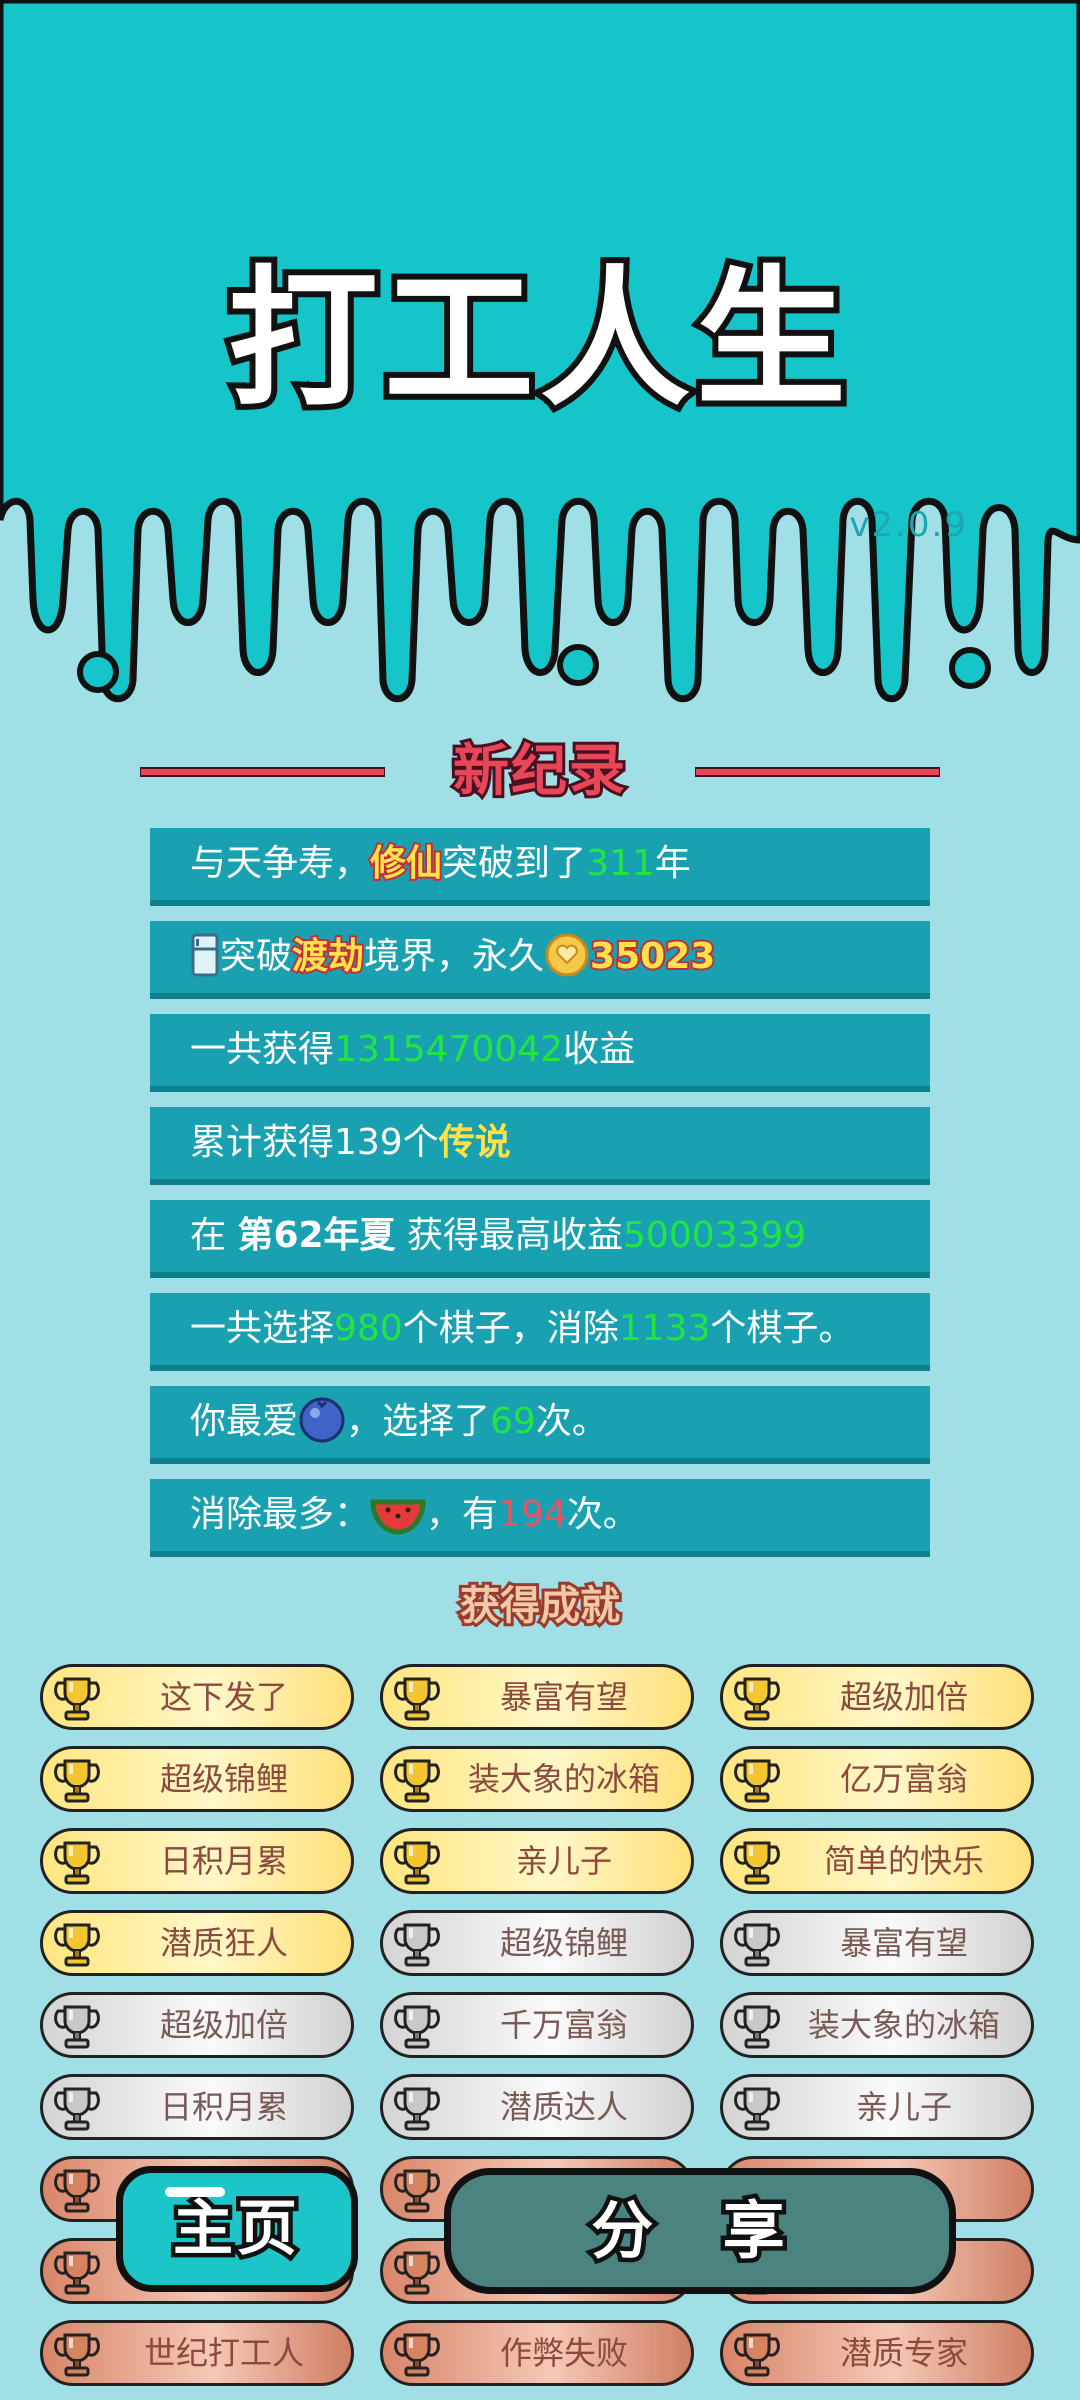  What do you see at coordinates (540, 1425) in the screenshot?
I see `record-row-favorite: 你最爱 ，选择了69次。` at bounding box center [540, 1425].